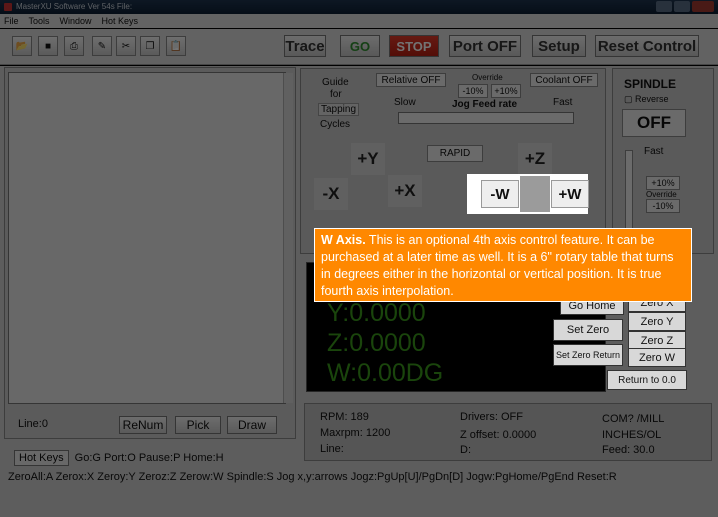 The height and width of the screenshot is (517, 718). Describe the element at coordinates (344, 417) in the screenshot. I see `rpm-readout: RPM: 189` at that location.